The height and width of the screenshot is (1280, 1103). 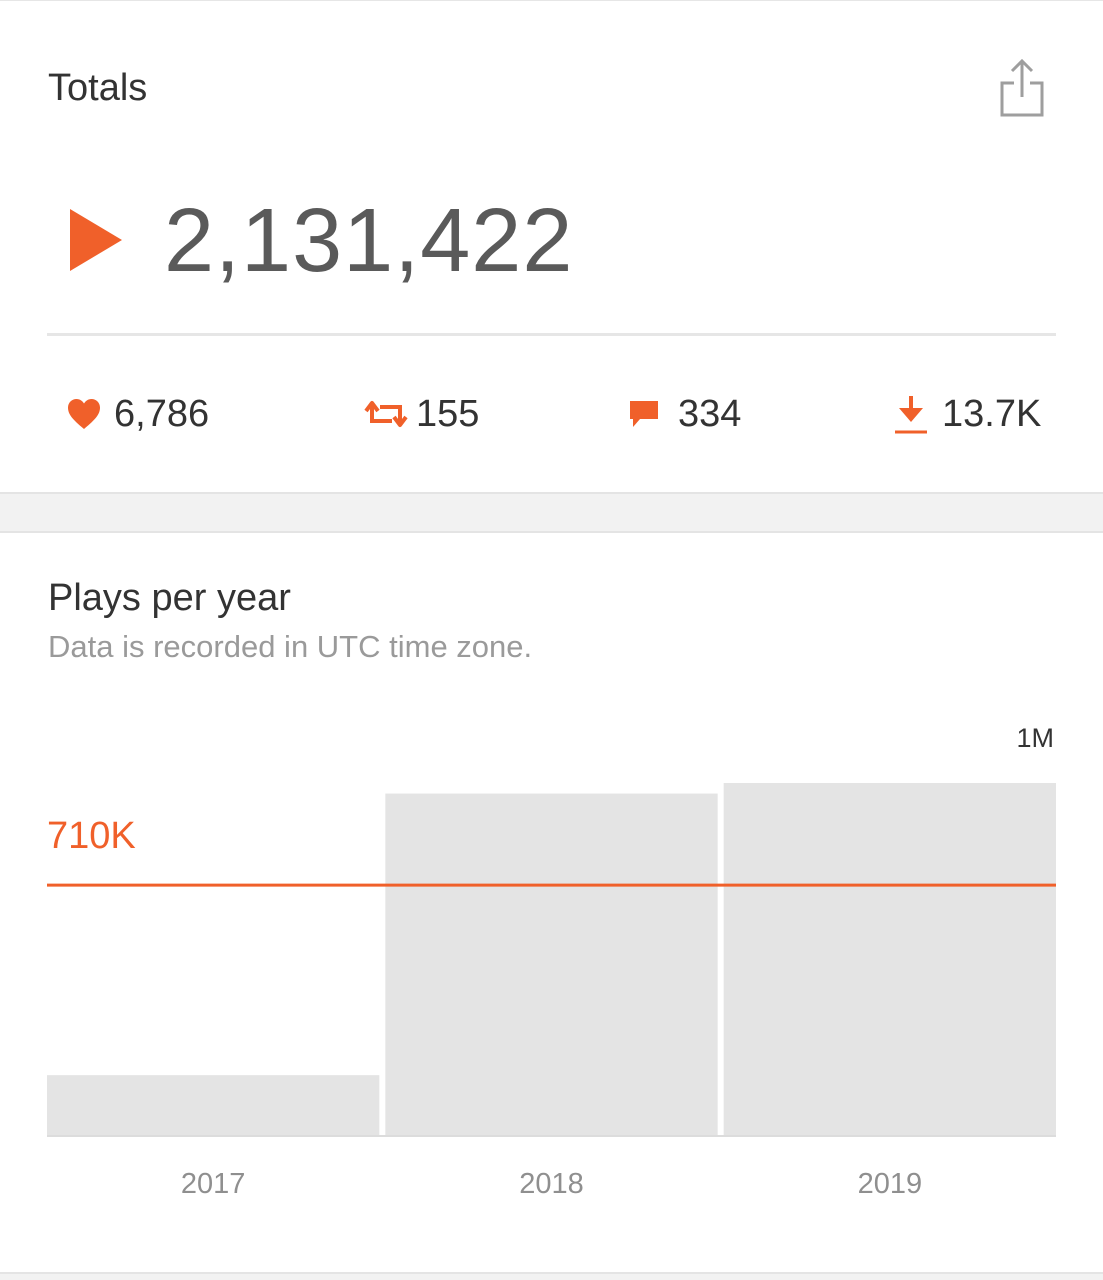 What do you see at coordinates (911, 415) in the screenshot?
I see `download-icon` at bounding box center [911, 415].